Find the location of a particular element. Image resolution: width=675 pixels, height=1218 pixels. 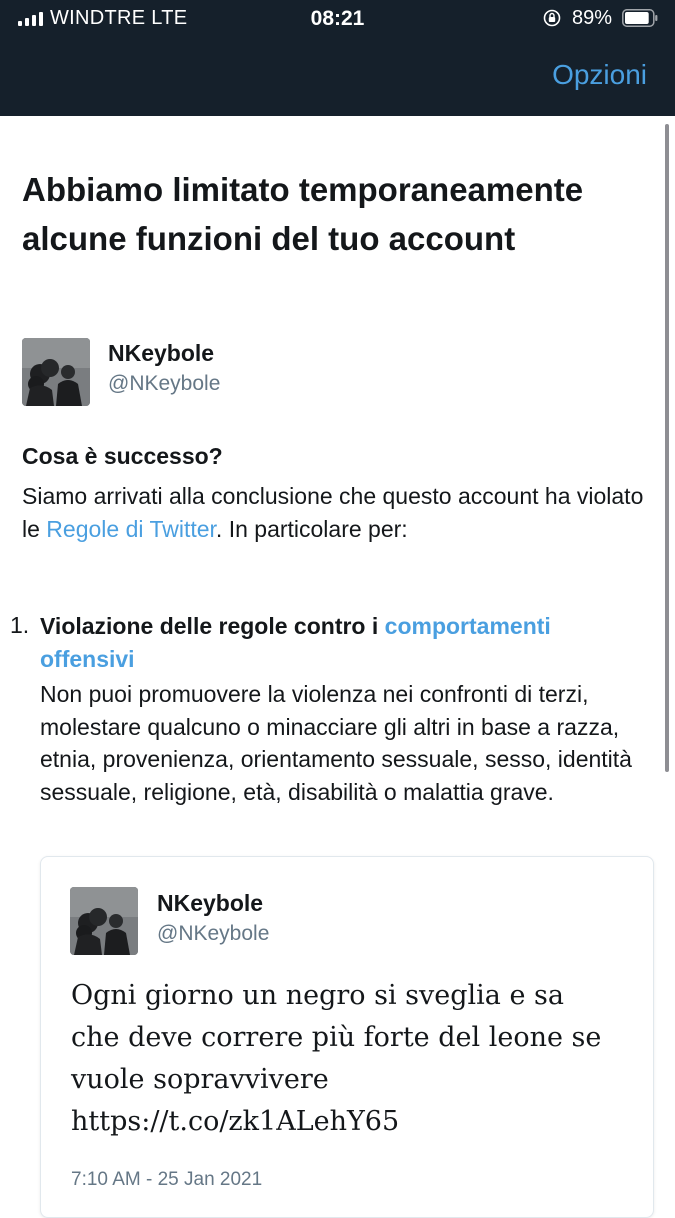

tweet-author-handle: @NKeybole is located at coordinates (213, 933).